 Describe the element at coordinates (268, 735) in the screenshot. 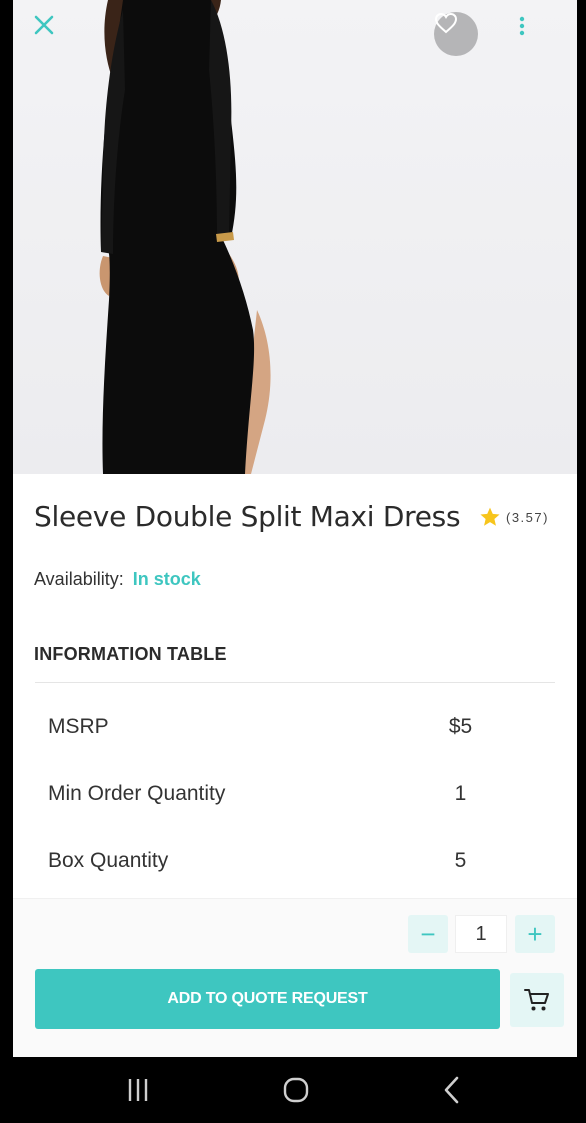

I see `info-row-msrp: MSRP $5` at that location.